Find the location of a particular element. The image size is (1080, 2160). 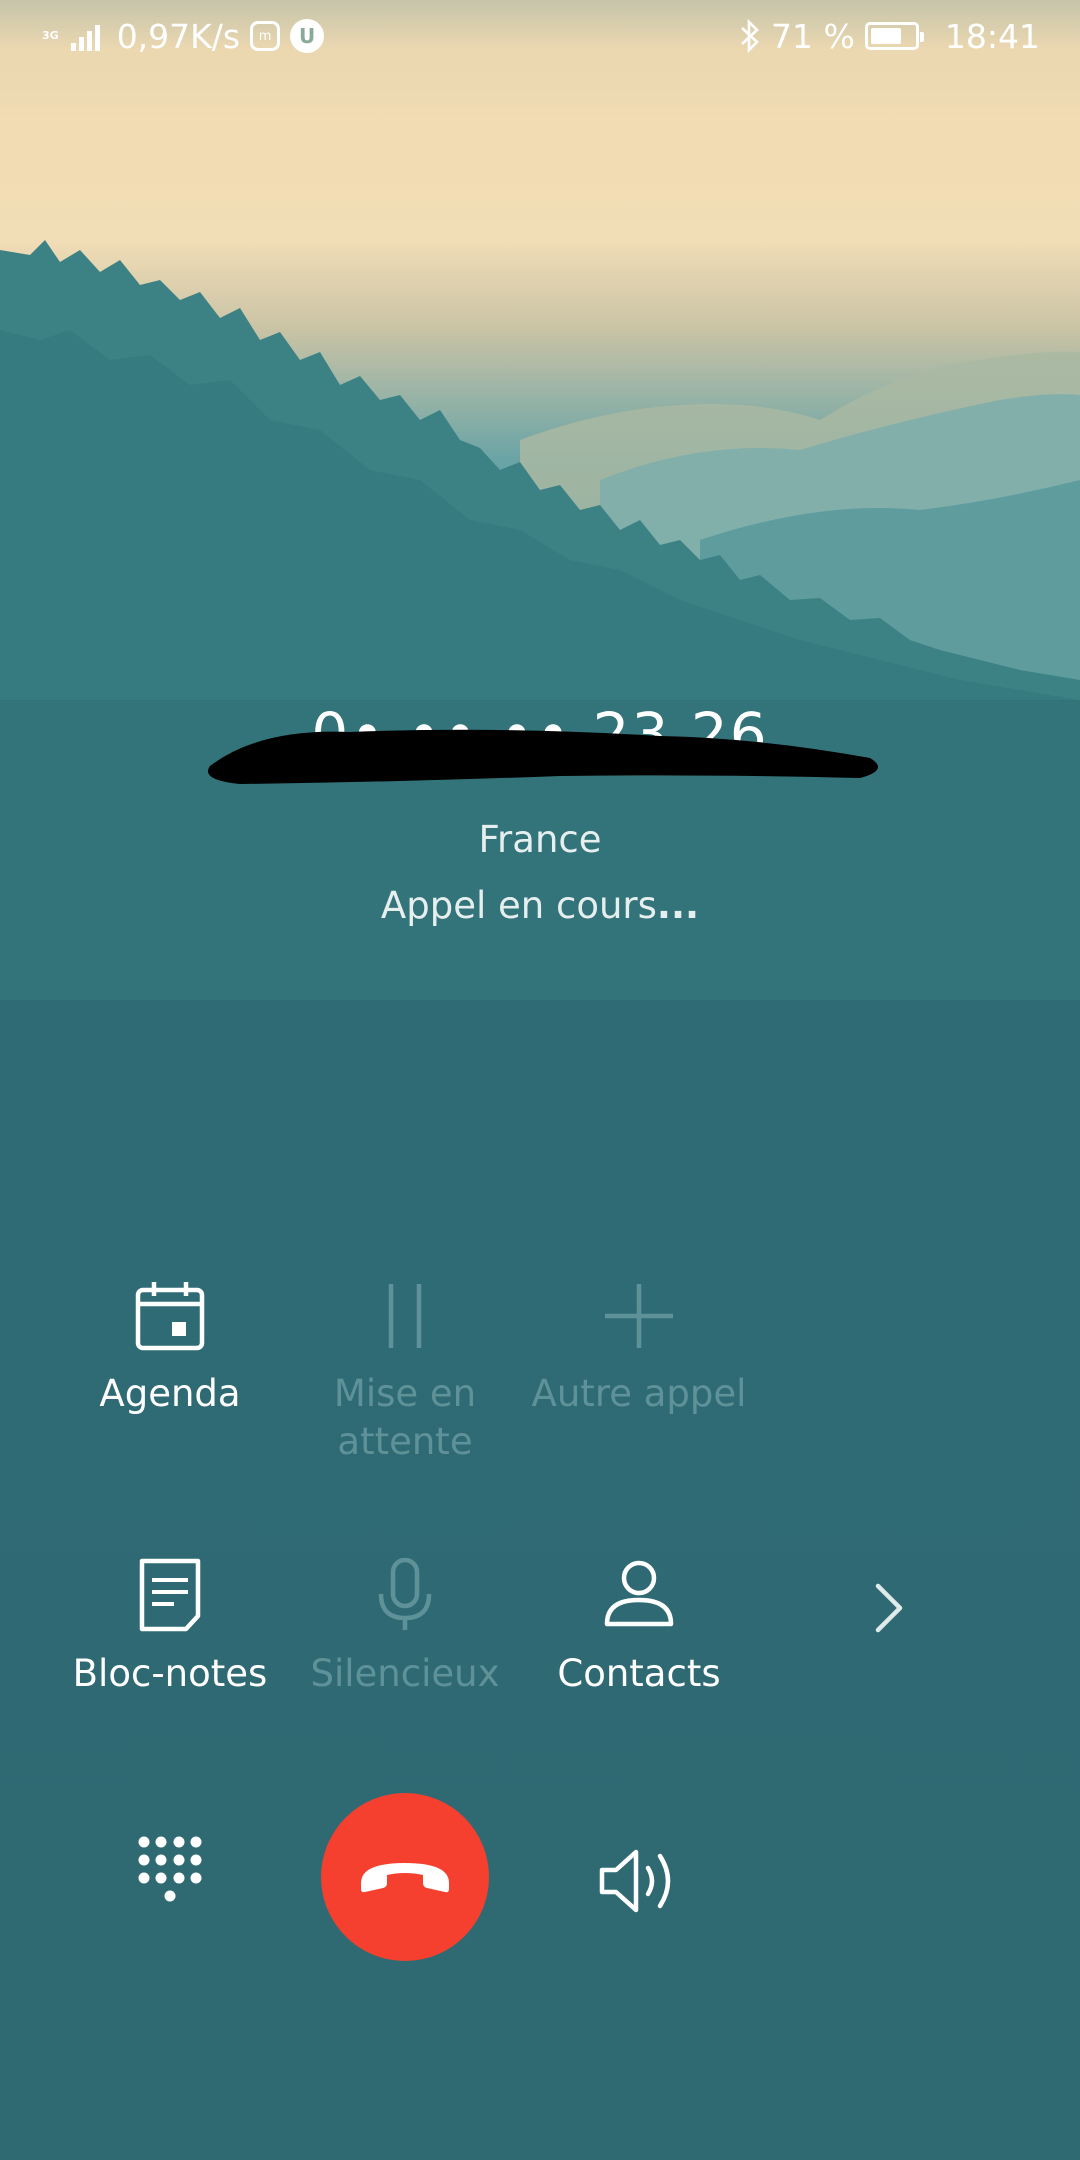

pause-icon is located at coordinates (405, 1316).